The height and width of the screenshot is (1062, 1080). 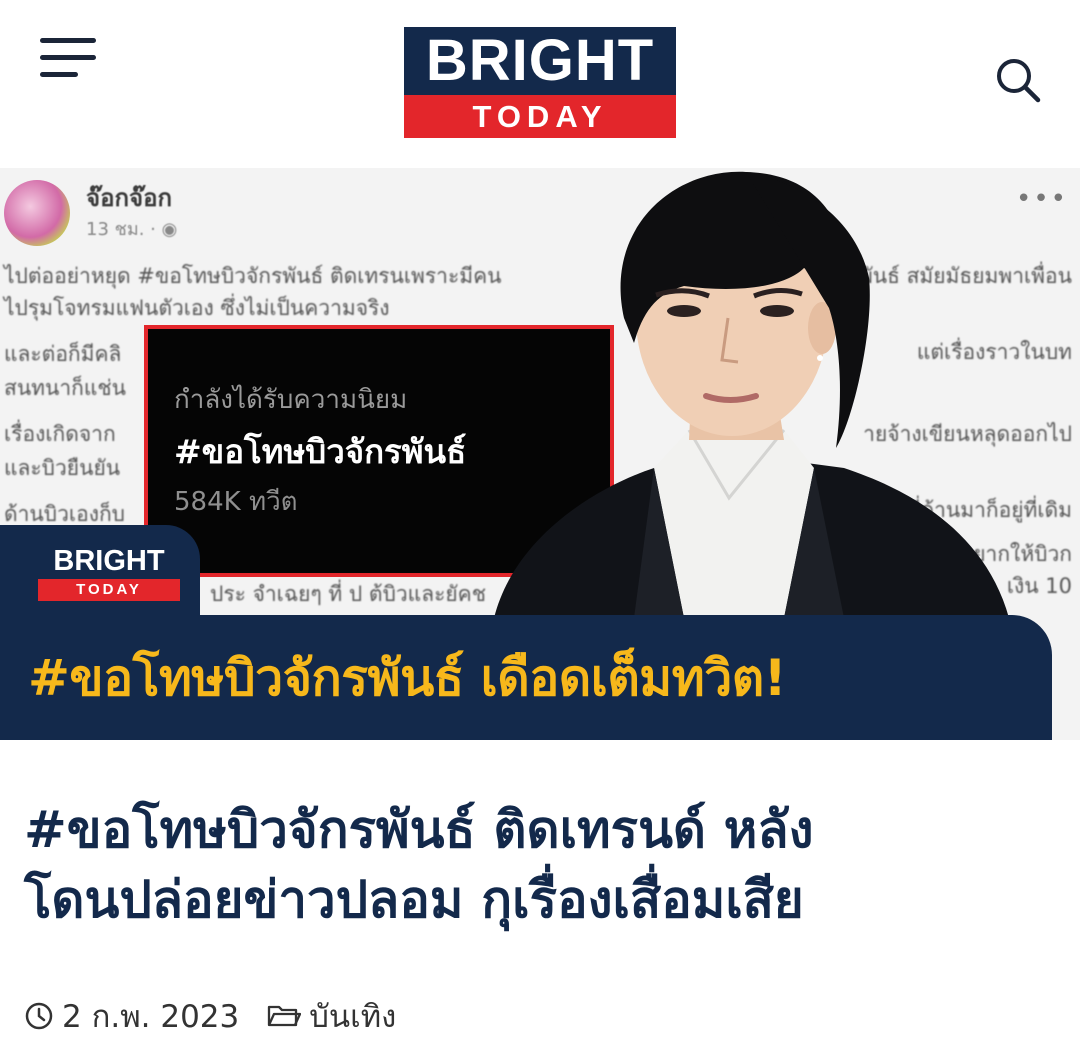 What do you see at coordinates (348, 594) in the screenshot?
I see `fb-post-line: ประ จำเฉยๆ ที่ ป ต้บิวและยัคช` at bounding box center [348, 594].